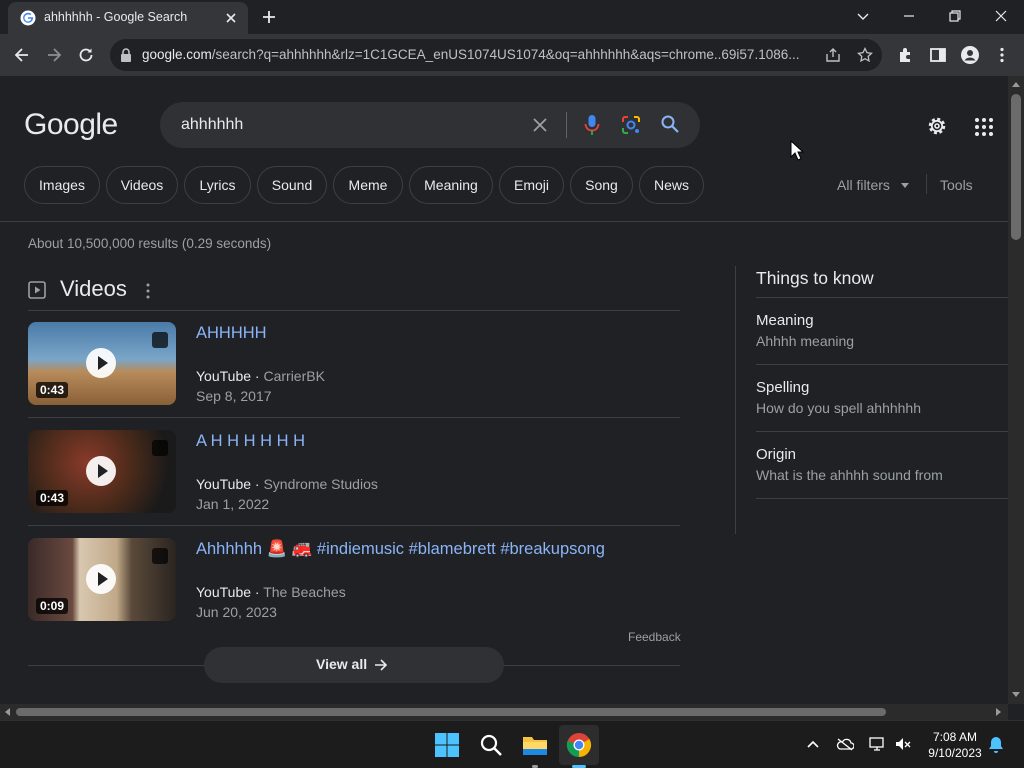 The width and height of the screenshot is (1024, 768). Describe the element at coordinates (512, 744) in the screenshot. I see `windows-taskbar: 7:08 AM 9/10/2023` at that location.